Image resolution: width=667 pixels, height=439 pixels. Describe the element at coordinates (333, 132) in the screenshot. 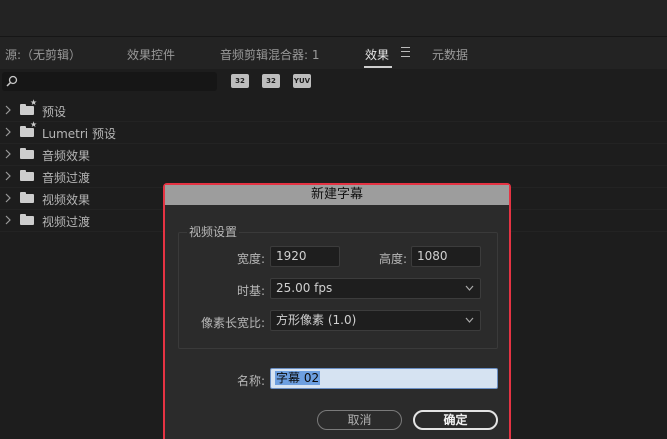

I see `tree-item-lumetri-presets: Lumetri 预设` at that location.